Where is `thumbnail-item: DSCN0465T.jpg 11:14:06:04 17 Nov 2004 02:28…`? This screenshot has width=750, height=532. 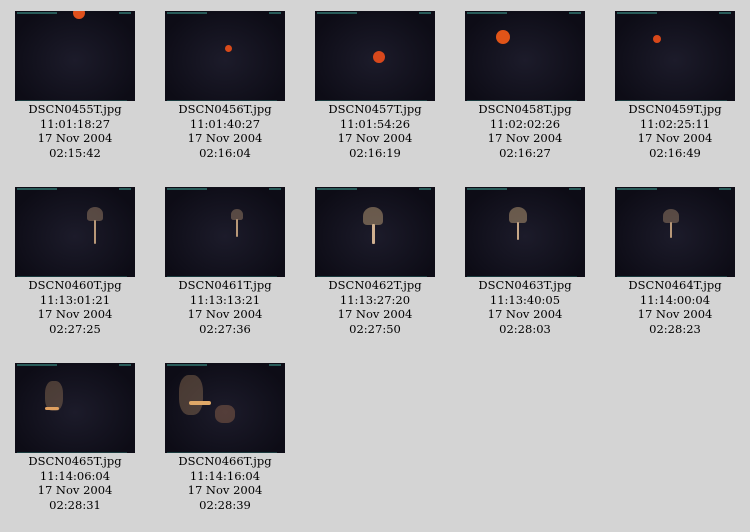 thumbnail-item: DSCN0465T.jpg 11:14:06:04 17 Nov 2004 02:28… is located at coordinates (75, 437).